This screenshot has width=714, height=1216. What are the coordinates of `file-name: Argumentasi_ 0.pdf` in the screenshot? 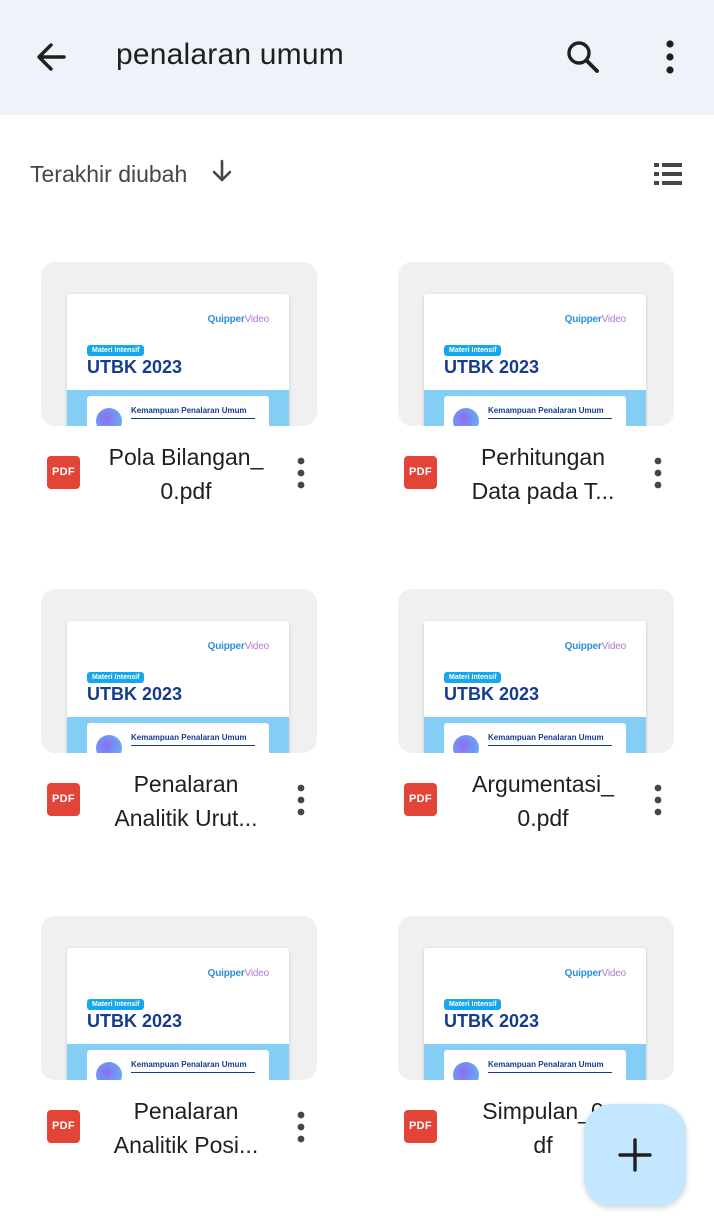 It's located at (543, 801).